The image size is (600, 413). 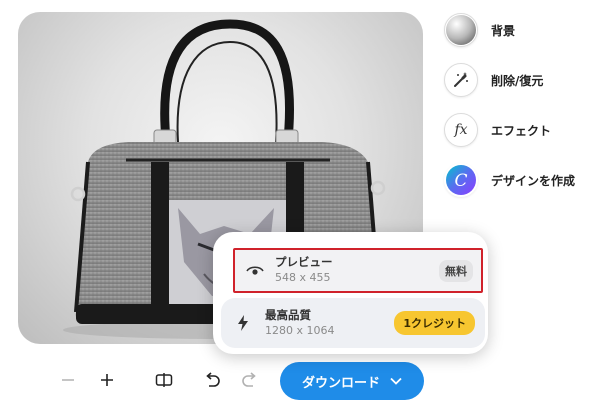 I want to click on canva-logo-icon: C, so click(x=461, y=180).